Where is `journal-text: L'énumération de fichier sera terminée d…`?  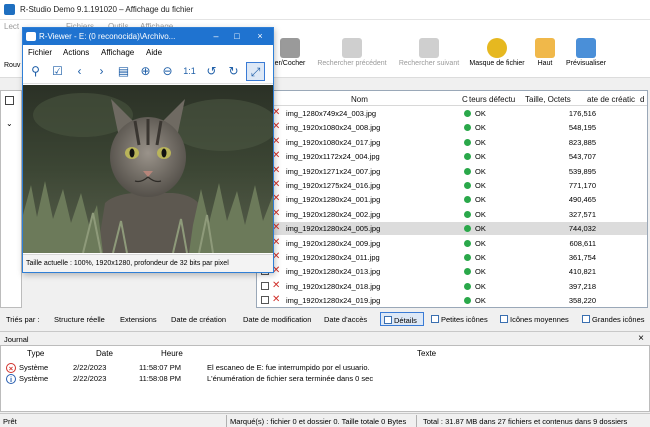
journal-text: L'énumération de fichier sera terminée d… is located at coordinates (290, 378).